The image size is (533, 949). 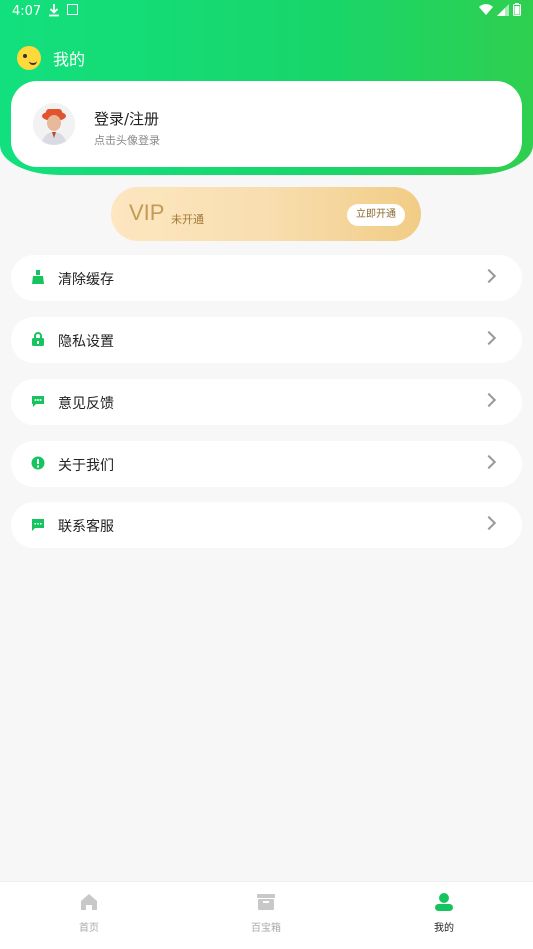 What do you see at coordinates (266, 902) in the screenshot?
I see `box-icon` at bounding box center [266, 902].